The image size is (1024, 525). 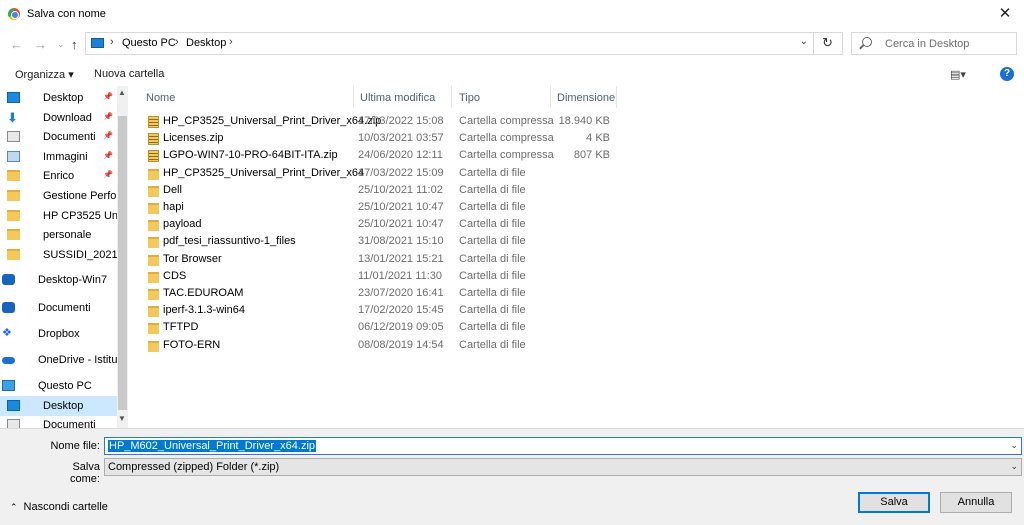 I want to click on recent-locations-button: ⌄, so click(x=61, y=44).